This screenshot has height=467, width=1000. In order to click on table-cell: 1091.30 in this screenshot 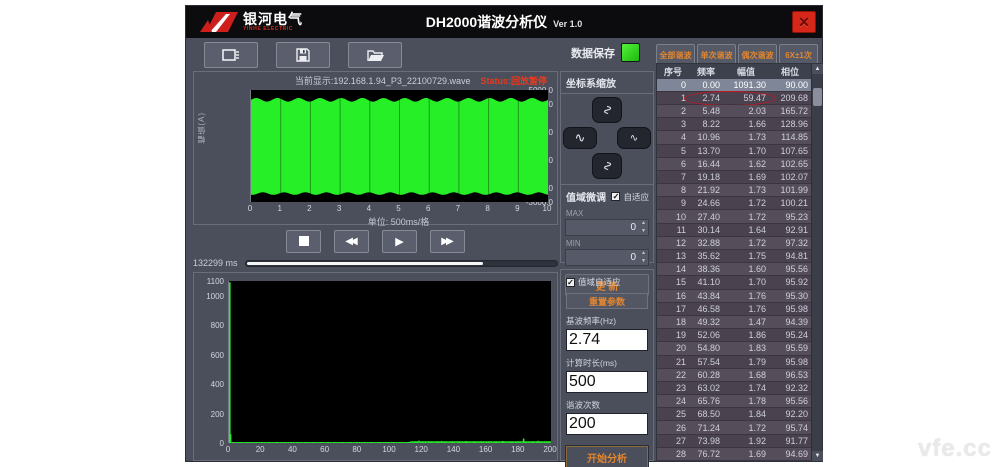, I will do `click(749, 84)`.